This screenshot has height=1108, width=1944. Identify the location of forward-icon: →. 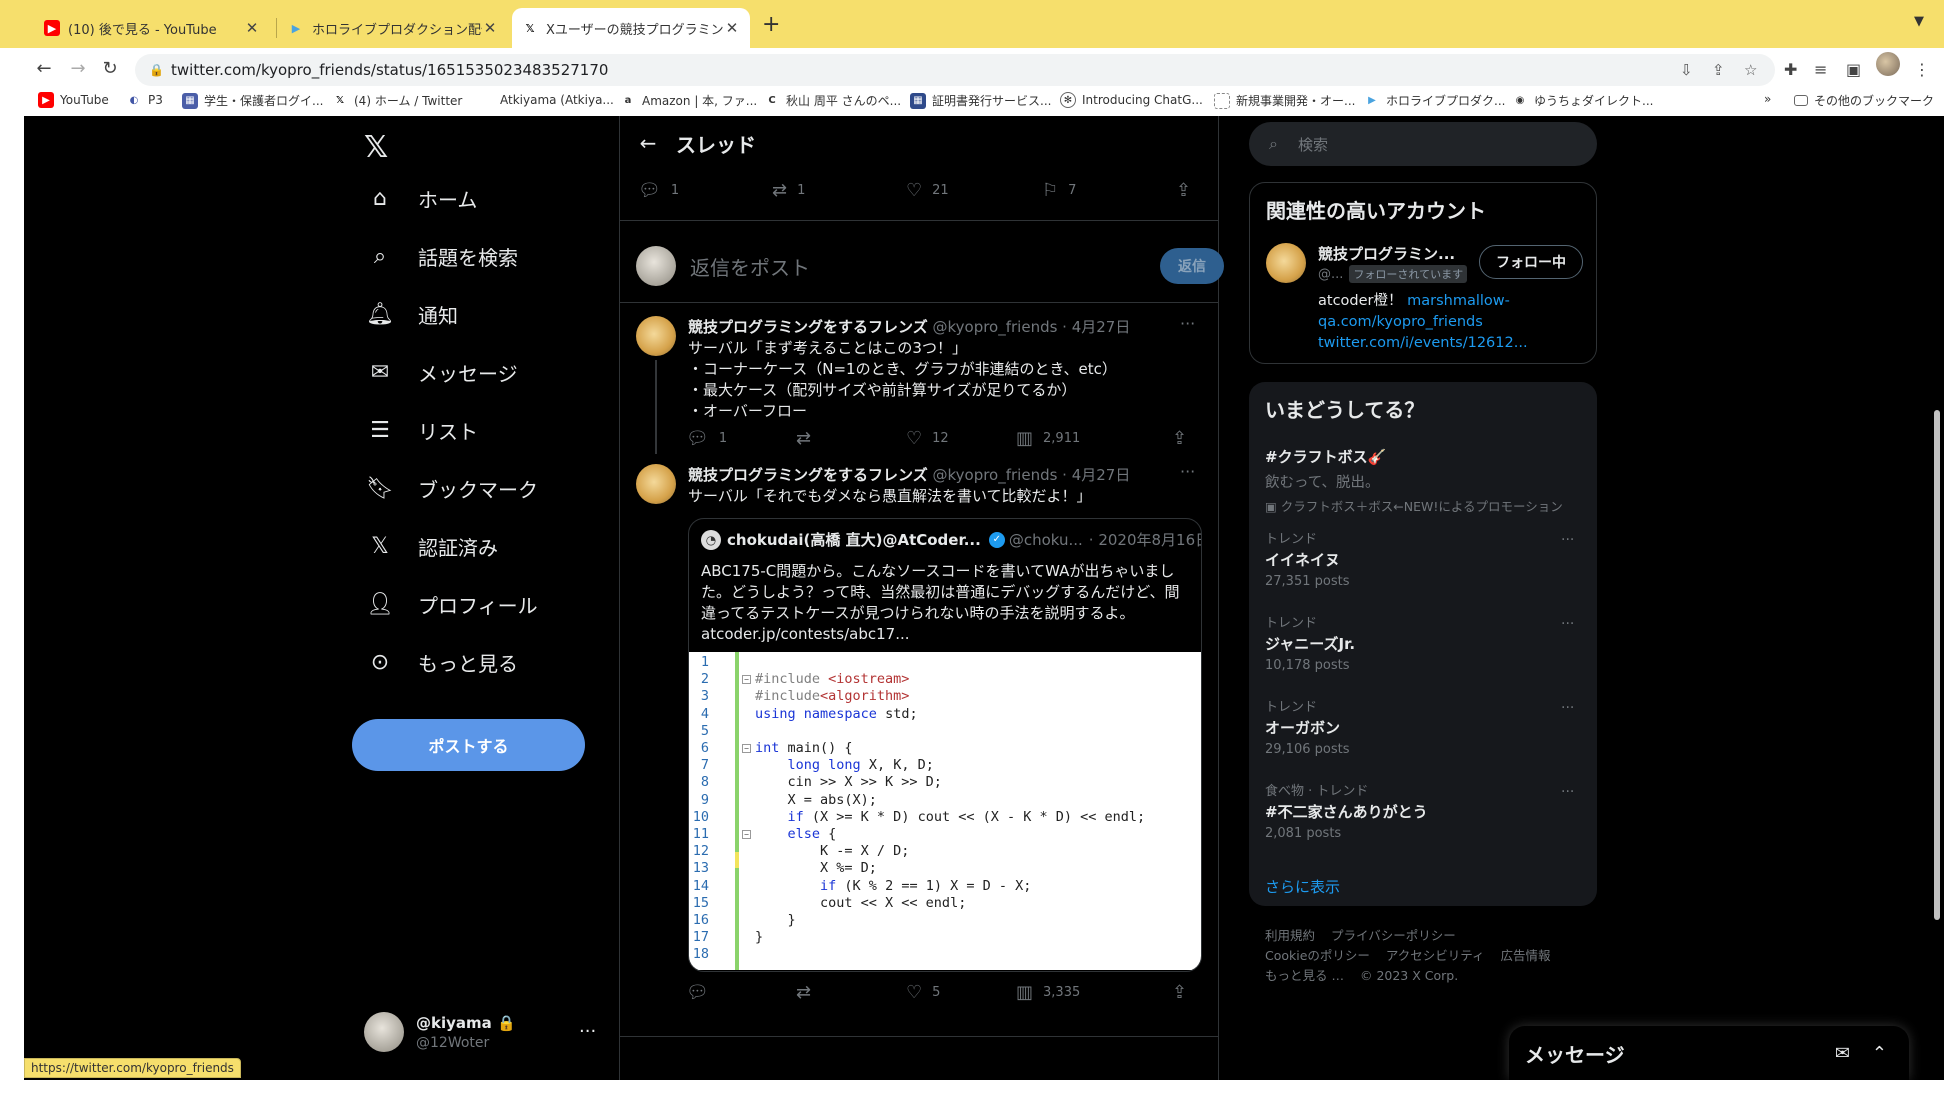
(78, 68).